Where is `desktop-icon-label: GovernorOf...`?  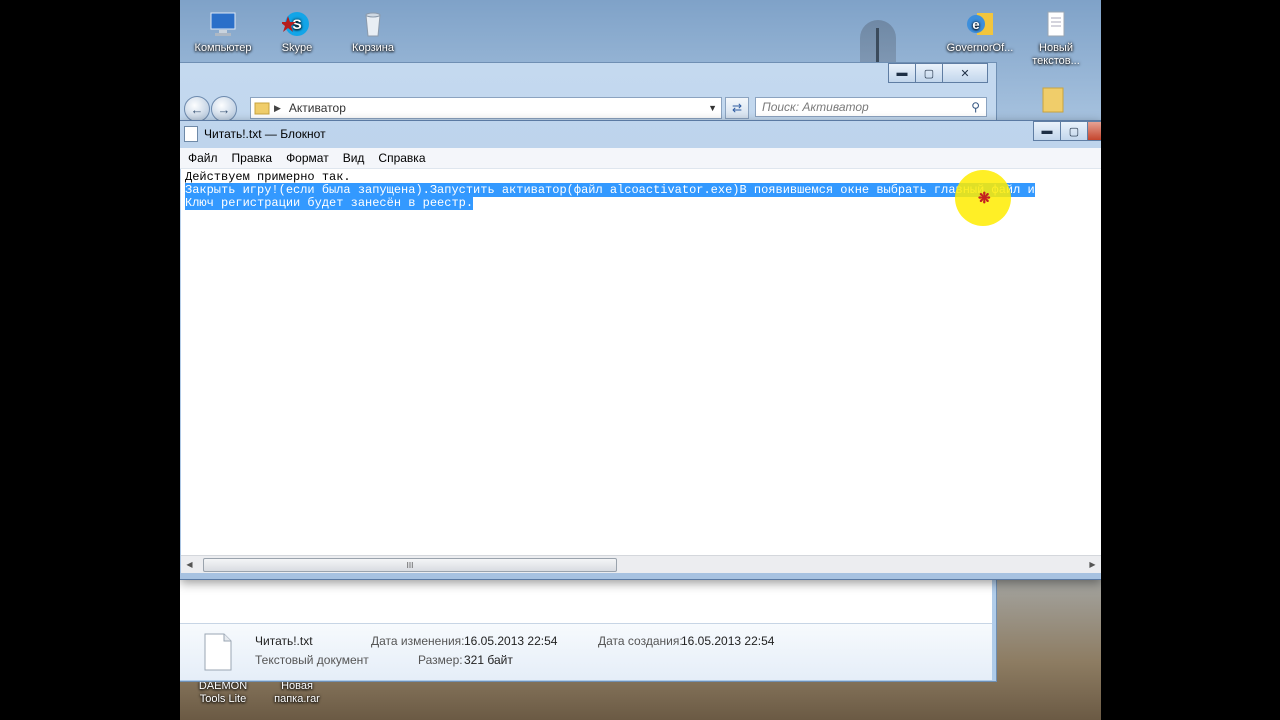
desktop-icon-label: GovernorOf... is located at coordinates (980, 48).